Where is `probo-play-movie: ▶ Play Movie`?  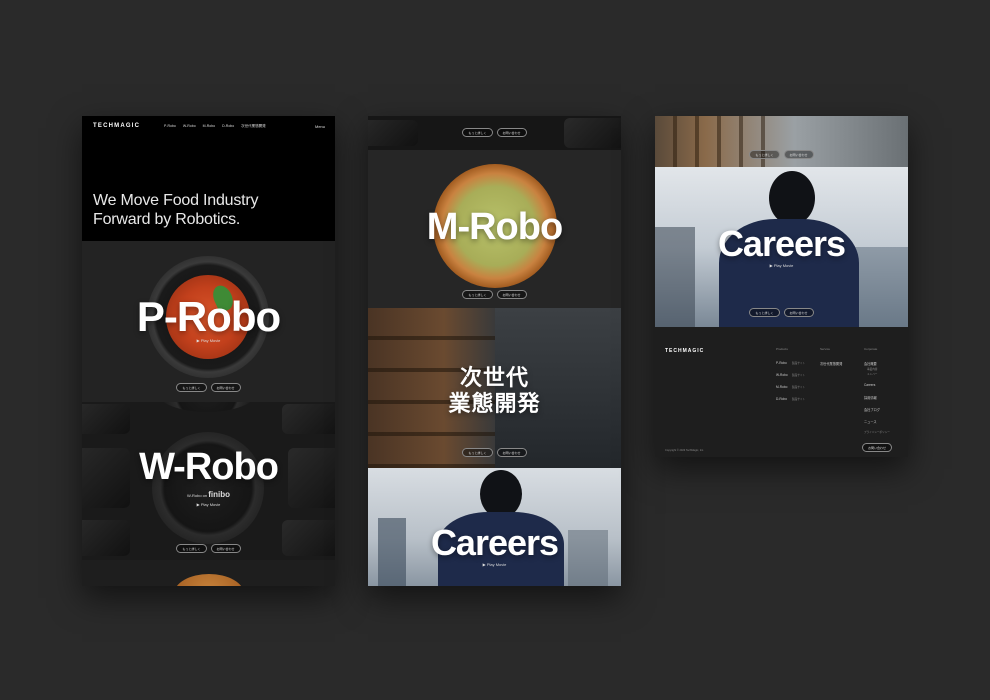
probo-play-movie: ▶ Play Movie is located at coordinates (208, 340).